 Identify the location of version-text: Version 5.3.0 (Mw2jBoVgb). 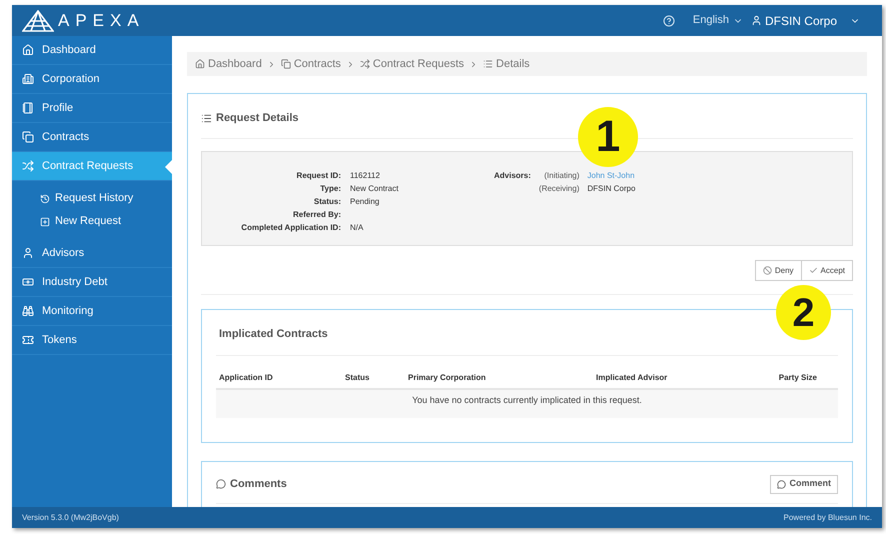
(70, 518).